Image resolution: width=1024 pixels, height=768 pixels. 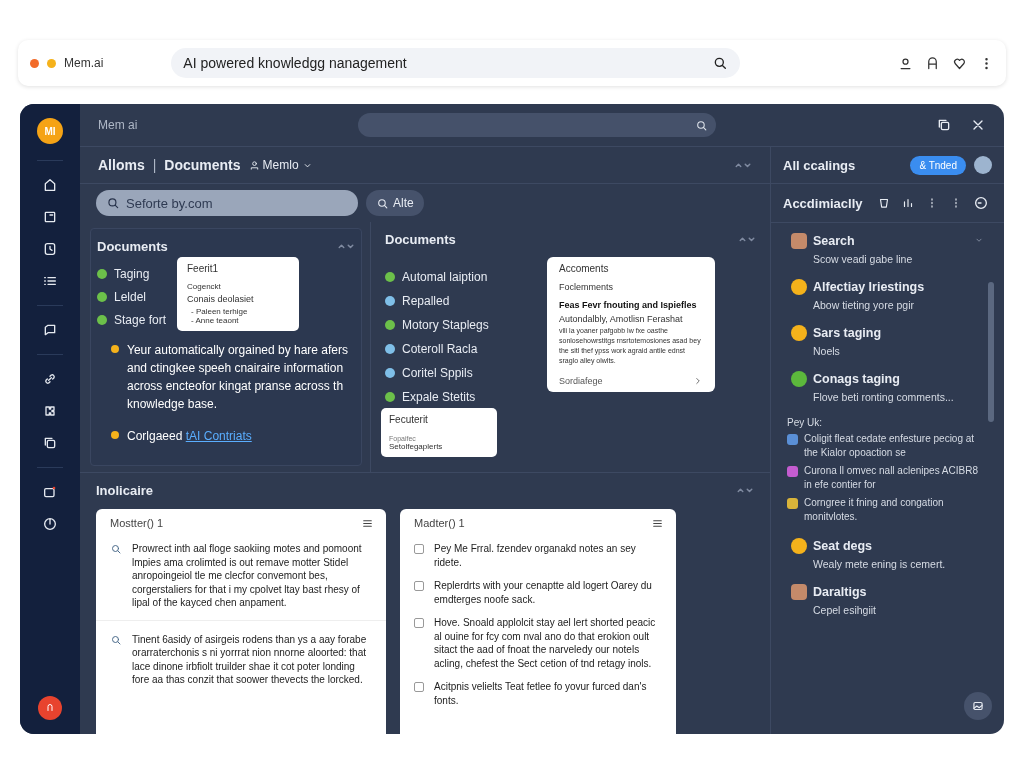 What do you see at coordinates (890, 446) in the screenshot?
I see `timeline-entry: Coligit fleat cedate enfesture peciog at the Kialor opoaction se` at bounding box center [890, 446].